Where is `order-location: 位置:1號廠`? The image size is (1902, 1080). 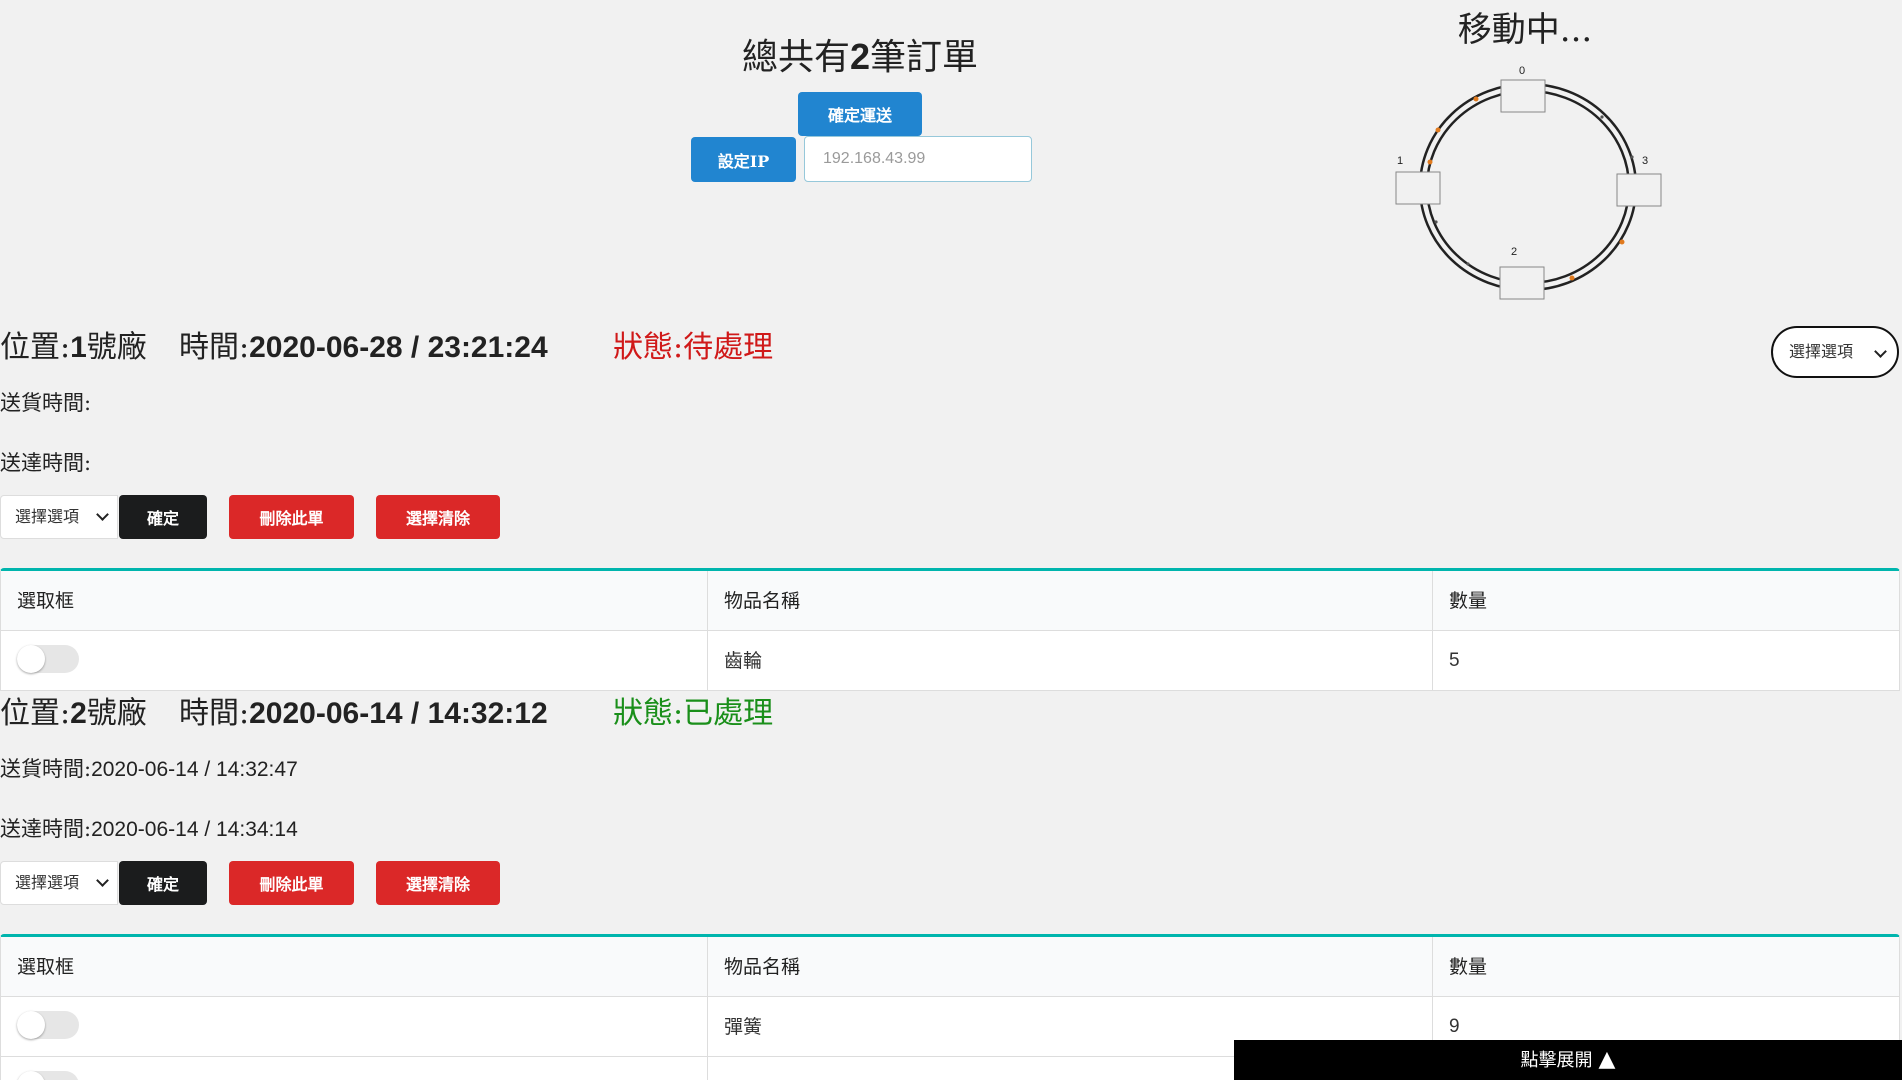 order-location: 位置:1號廠 is located at coordinates (73, 347).